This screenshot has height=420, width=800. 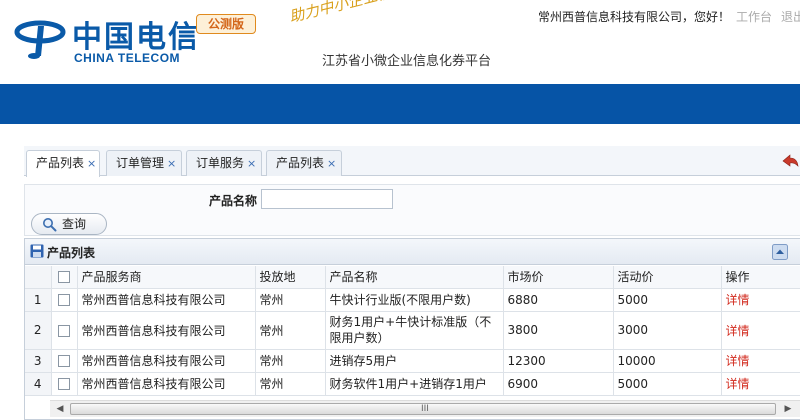 I want to click on main-navbar, so click(x=400, y=104).